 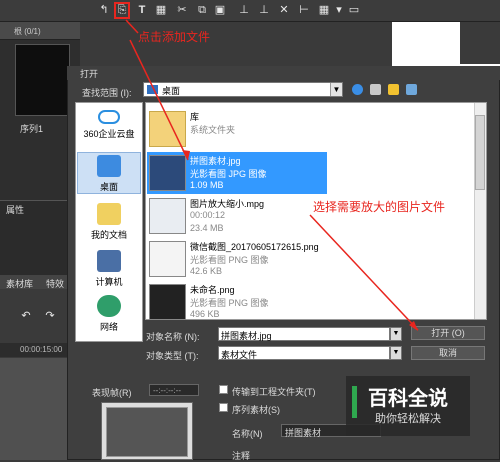 I want to click on watermark-subtitle: 助你轻松解决, so click(x=408, y=419).